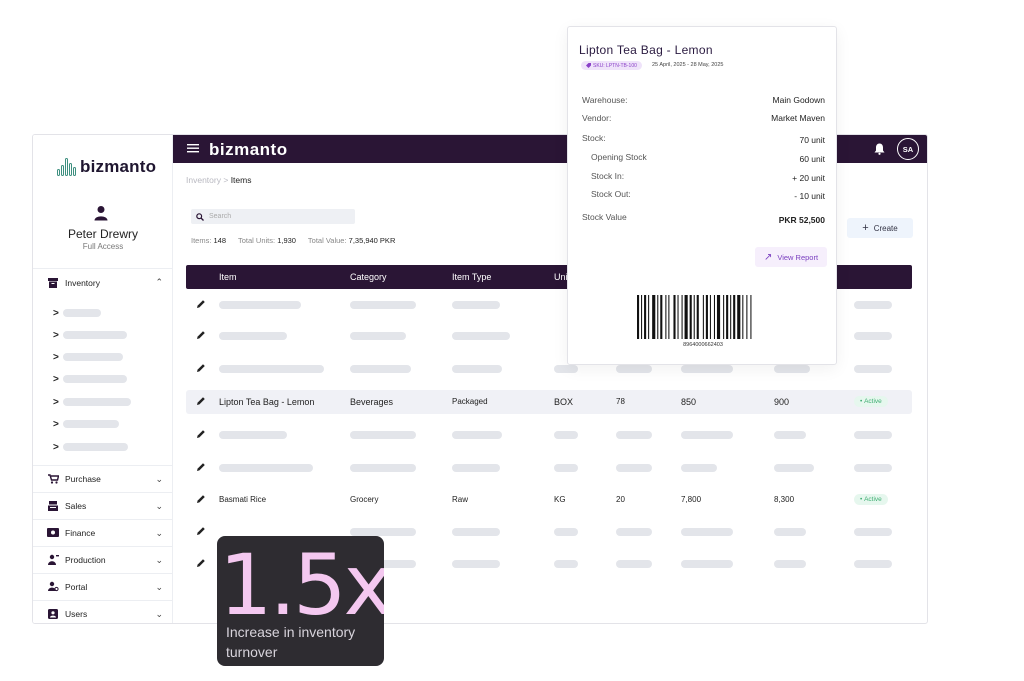 This screenshot has height=681, width=1024. What do you see at coordinates (103, 505) in the screenshot?
I see `sidebar-item-sales: Sales ⌄` at bounding box center [103, 505].